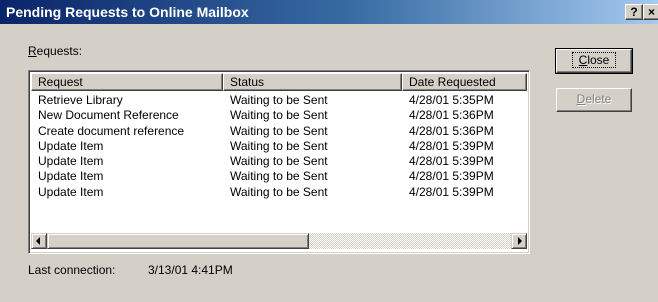 This screenshot has height=302, width=658. Describe the element at coordinates (80, 100) in the screenshot. I see `cell-request: Retrieve Library` at that location.